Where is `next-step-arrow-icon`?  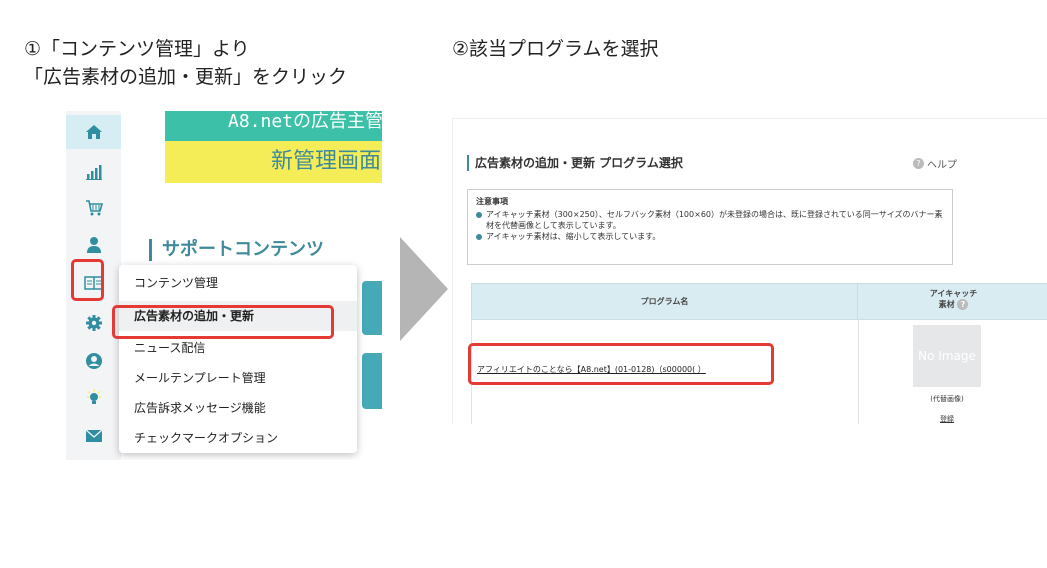
next-step-arrow-icon is located at coordinates (424, 289).